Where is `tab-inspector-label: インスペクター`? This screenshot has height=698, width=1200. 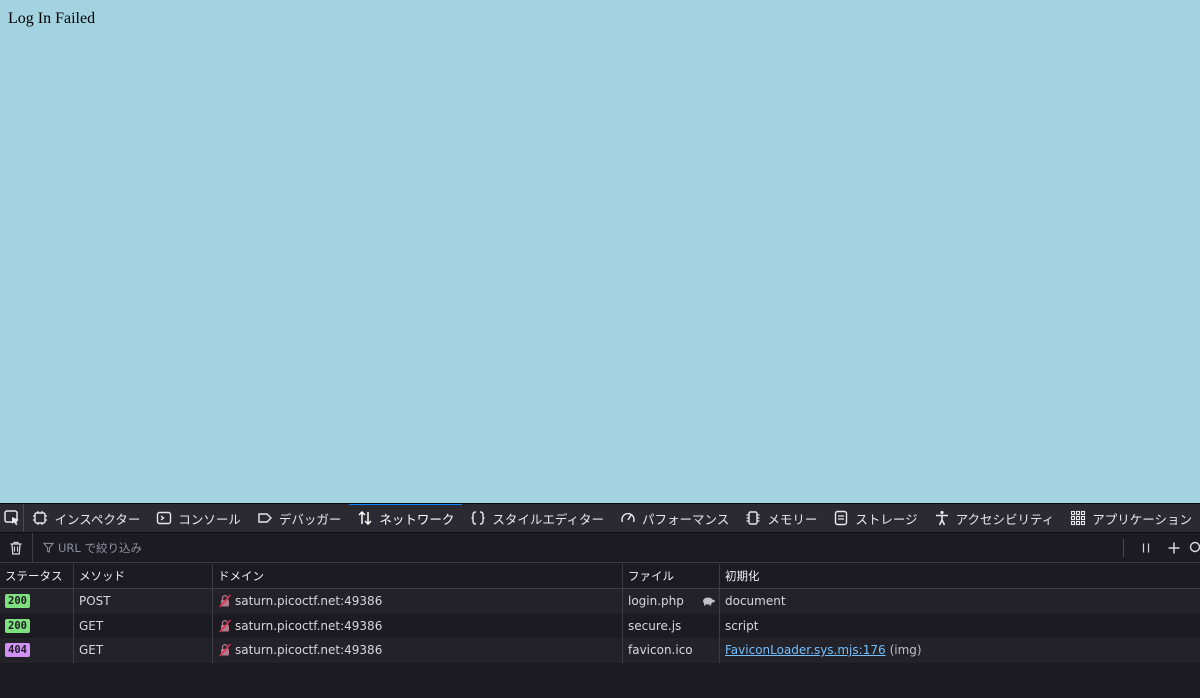
tab-inspector-label: インスペクター is located at coordinates (97, 519).